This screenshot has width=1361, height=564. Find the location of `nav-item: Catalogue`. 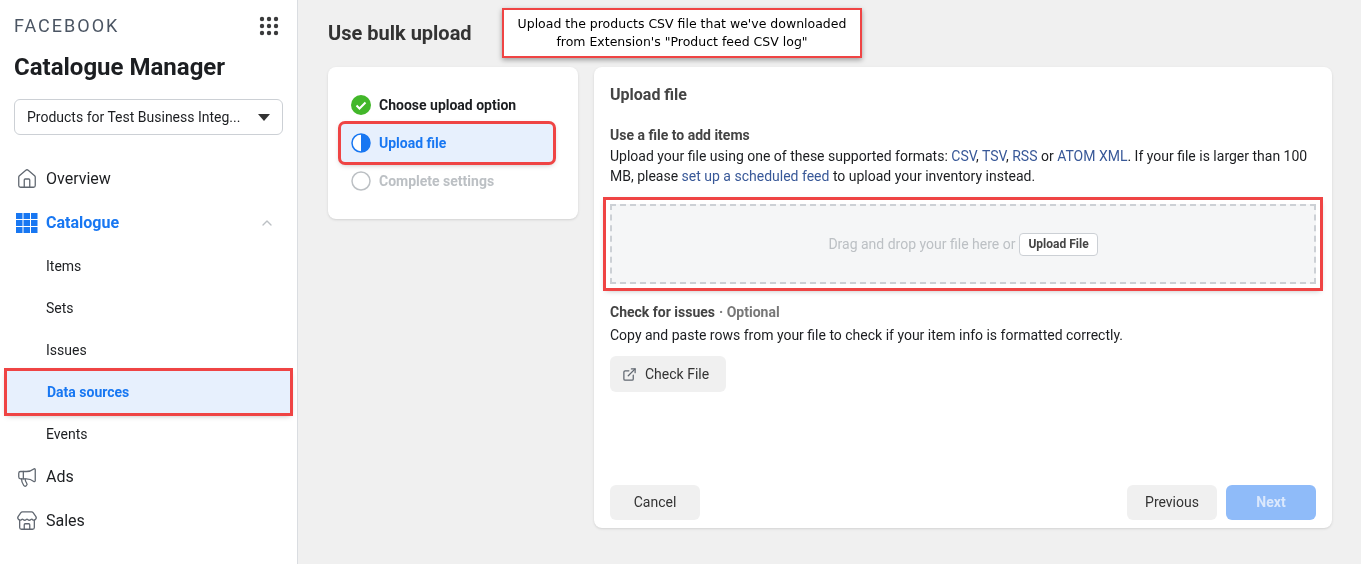

nav-item: Catalogue is located at coordinates (148, 223).